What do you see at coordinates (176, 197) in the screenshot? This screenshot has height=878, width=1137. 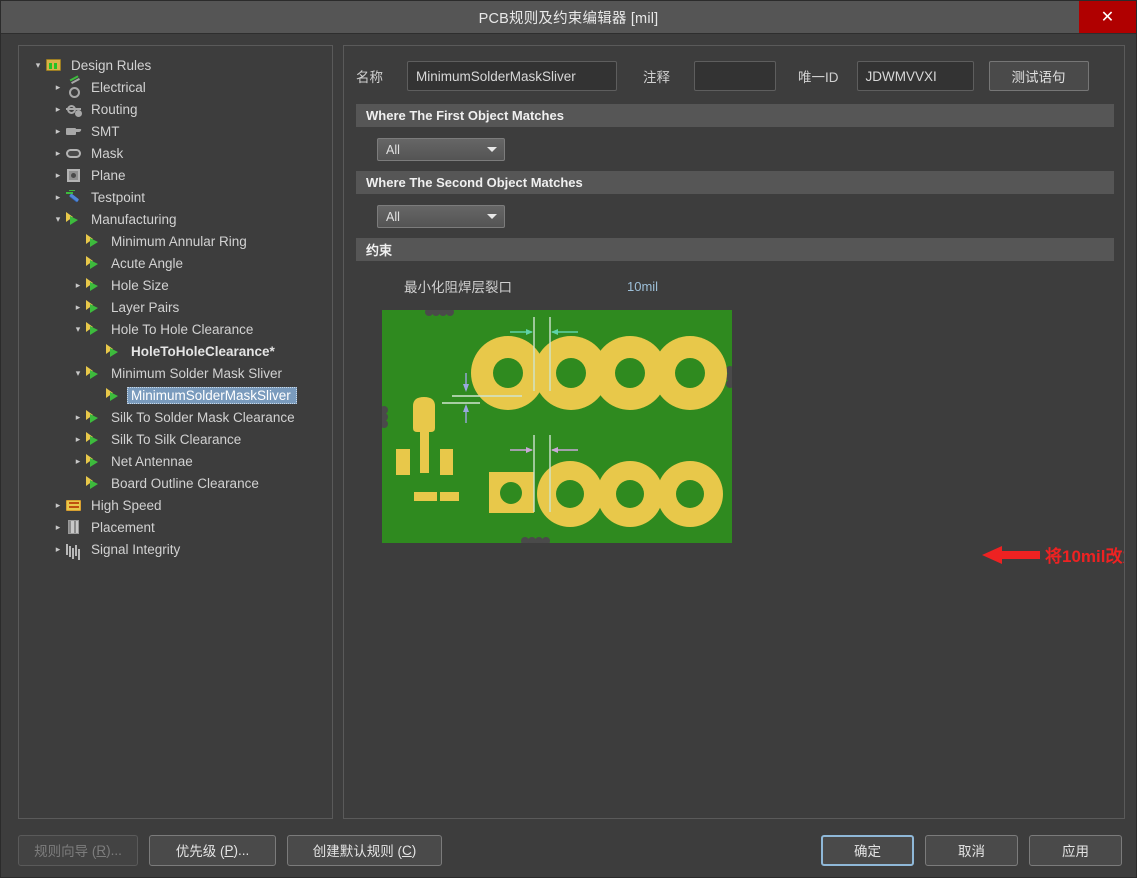 I see `tree-item-testpoint: Testpoint` at bounding box center [176, 197].